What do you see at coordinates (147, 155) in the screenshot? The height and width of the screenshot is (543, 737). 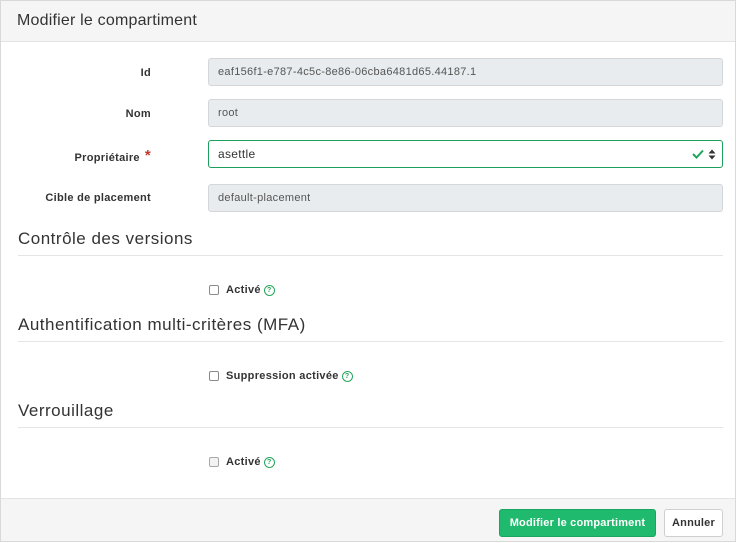 I see `required-marker: *` at bounding box center [147, 155].